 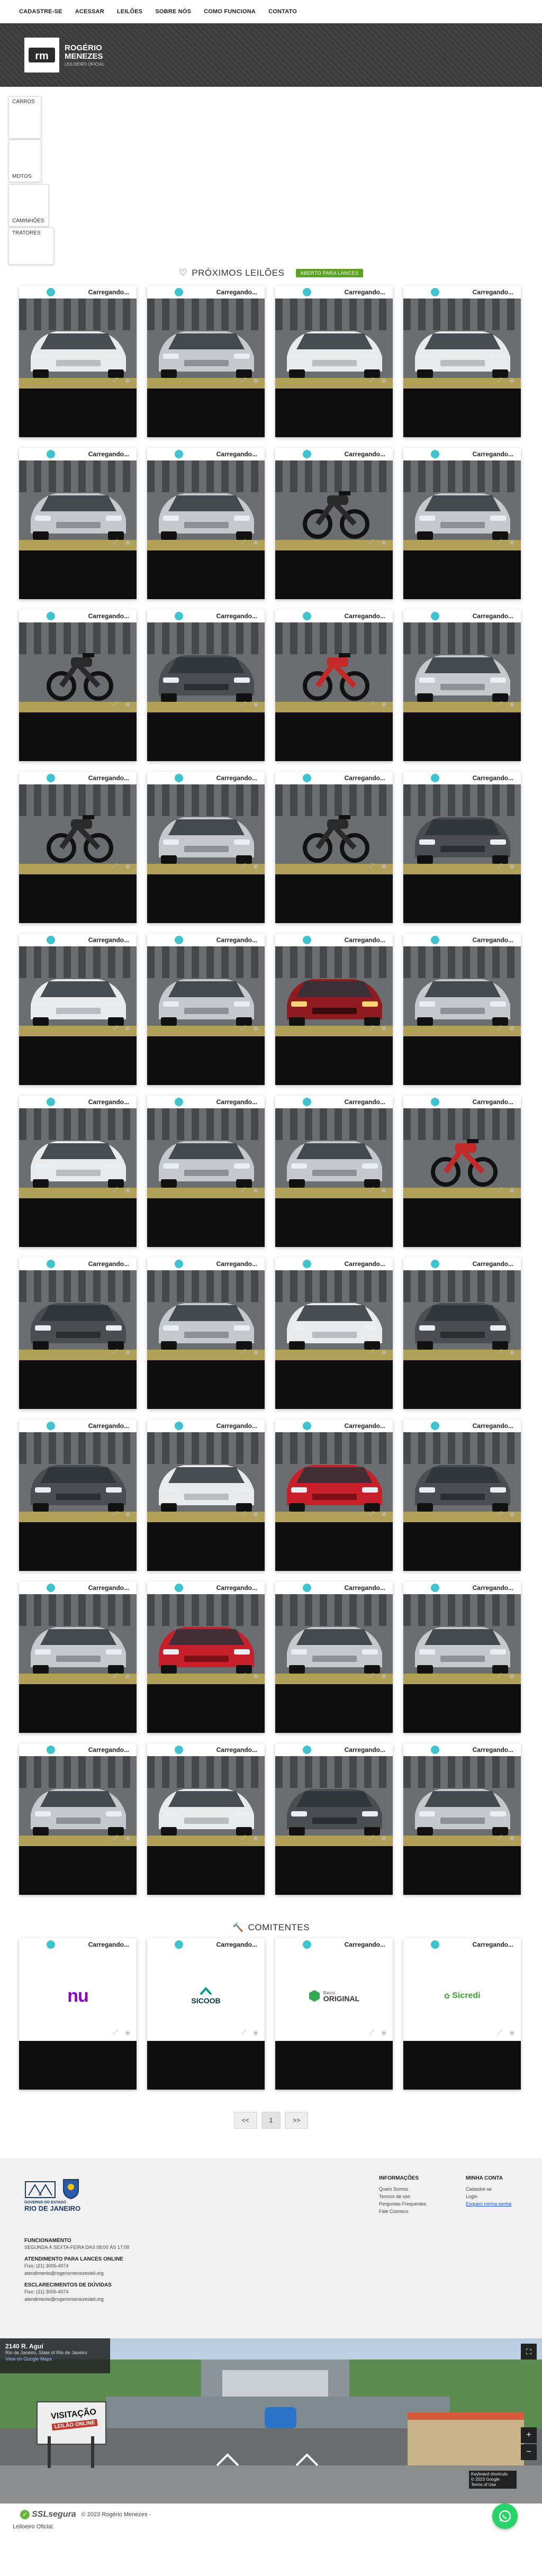 What do you see at coordinates (24, 117) in the screenshot?
I see `category-carros: CARROS` at bounding box center [24, 117].